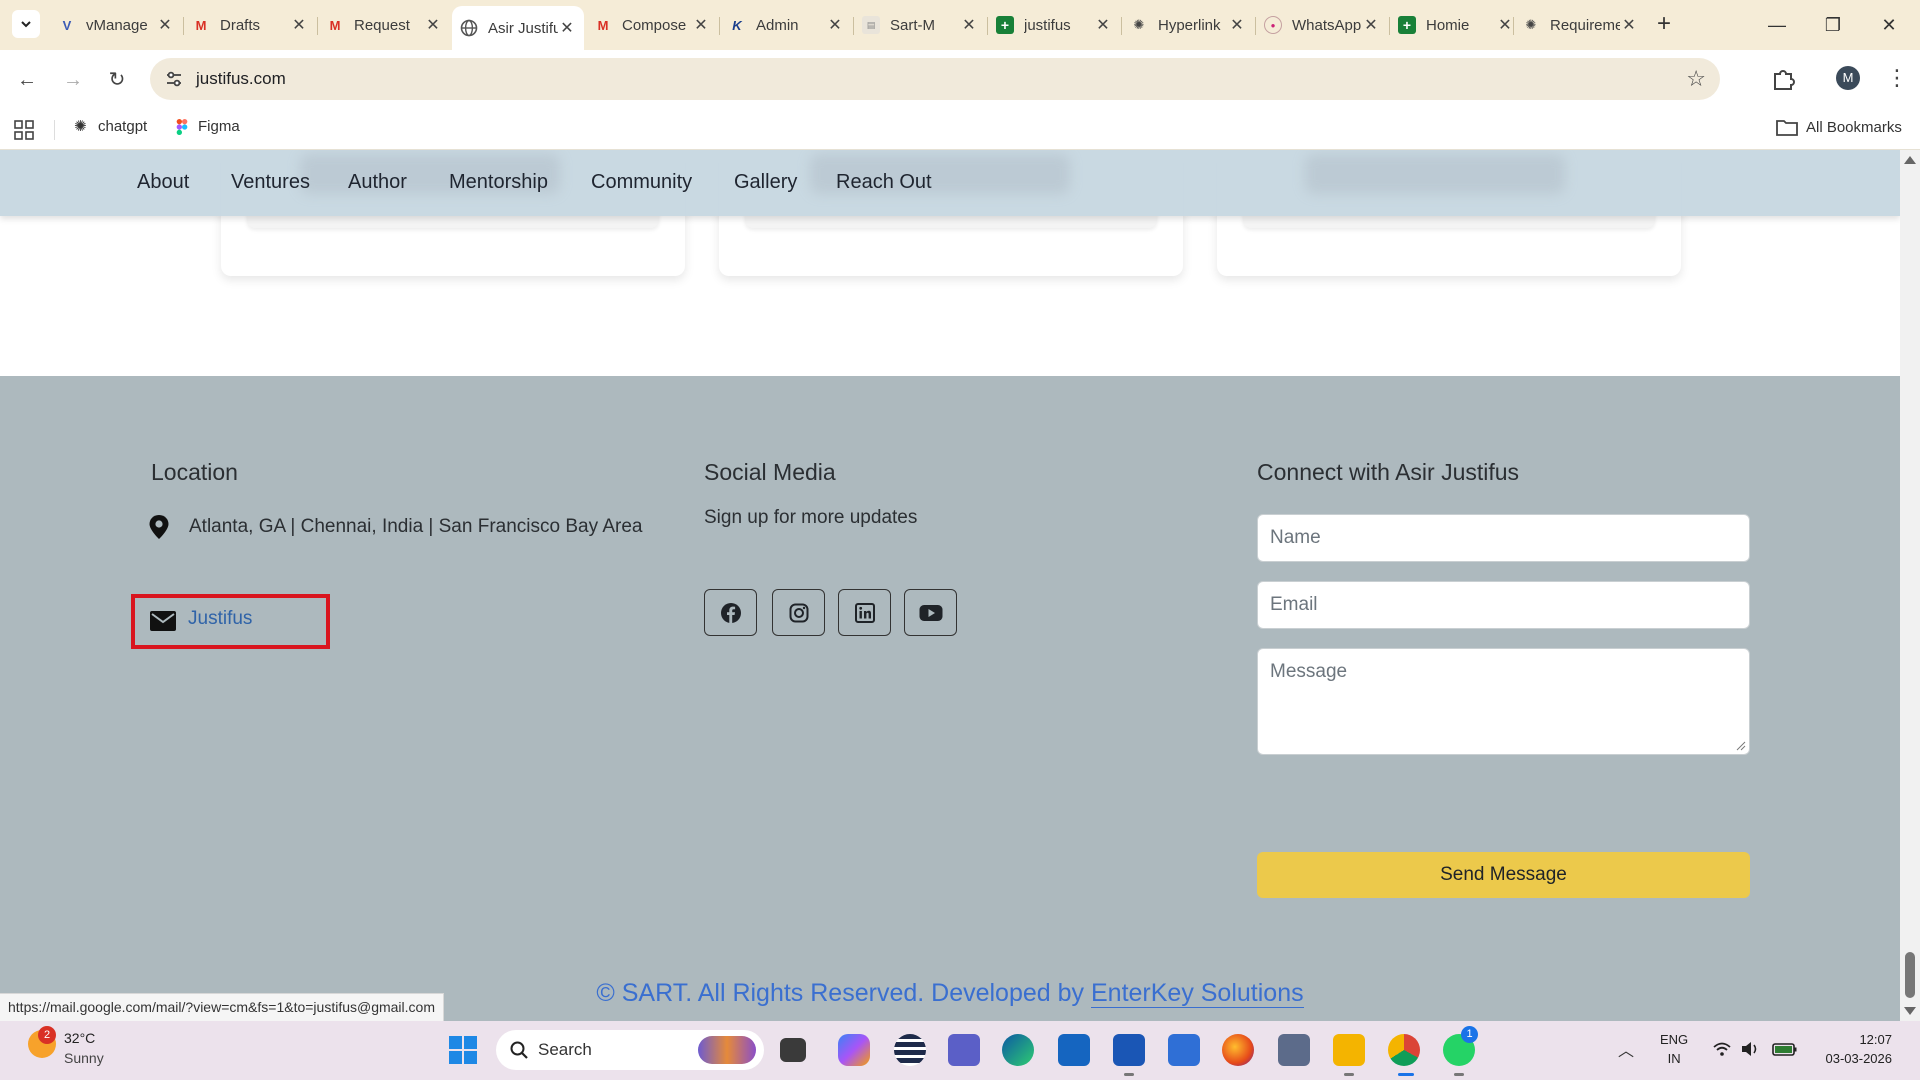  I want to click on copilot-icon, so click(854, 1050).